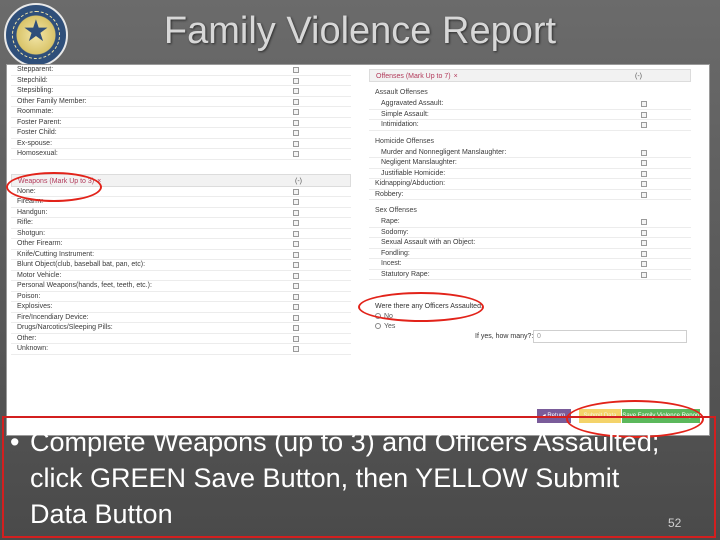 Image resolution: width=720 pixels, height=540 pixels. Describe the element at coordinates (35, 306) in the screenshot. I see `weapon-row-label: Explosives:` at that location.